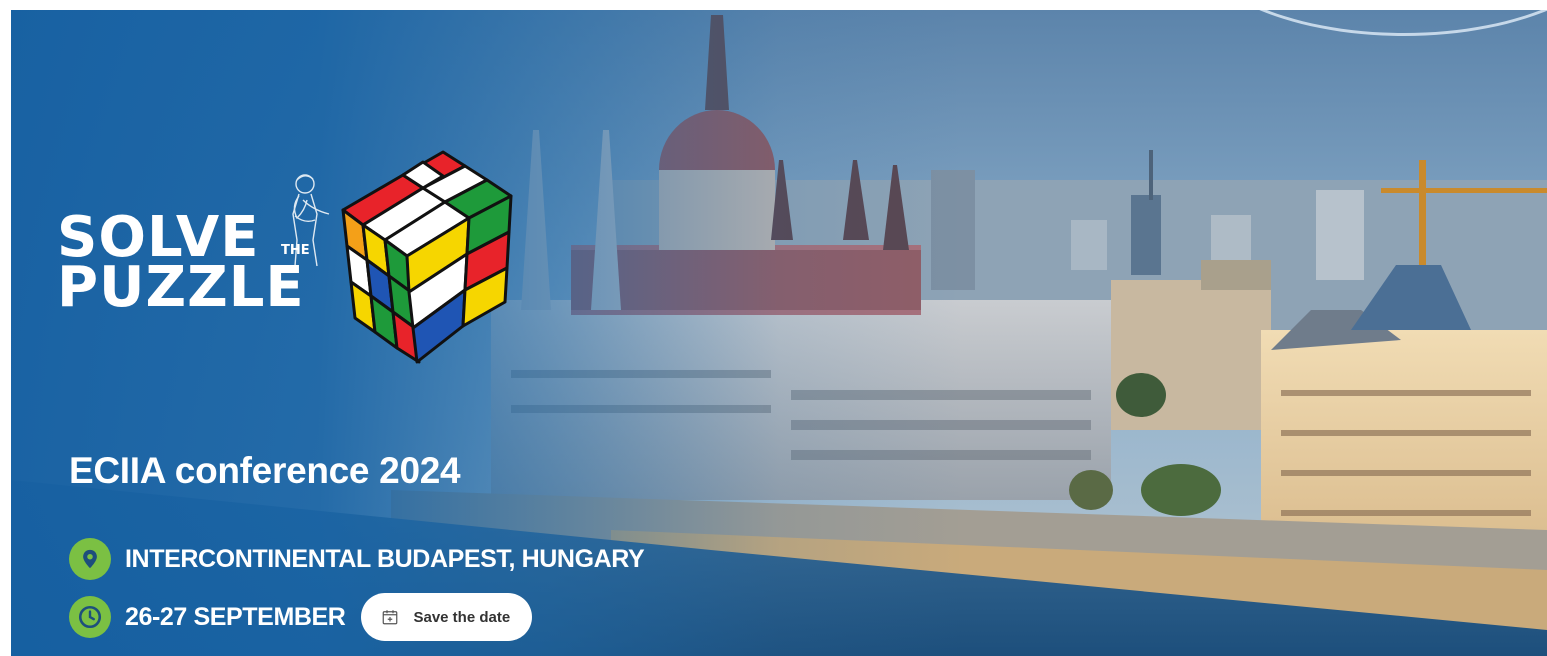 This screenshot has height=656, width=1547. Describe the element at coordinates (390, 617) in the screenshot. I see `calendar-add-icon` at that location.